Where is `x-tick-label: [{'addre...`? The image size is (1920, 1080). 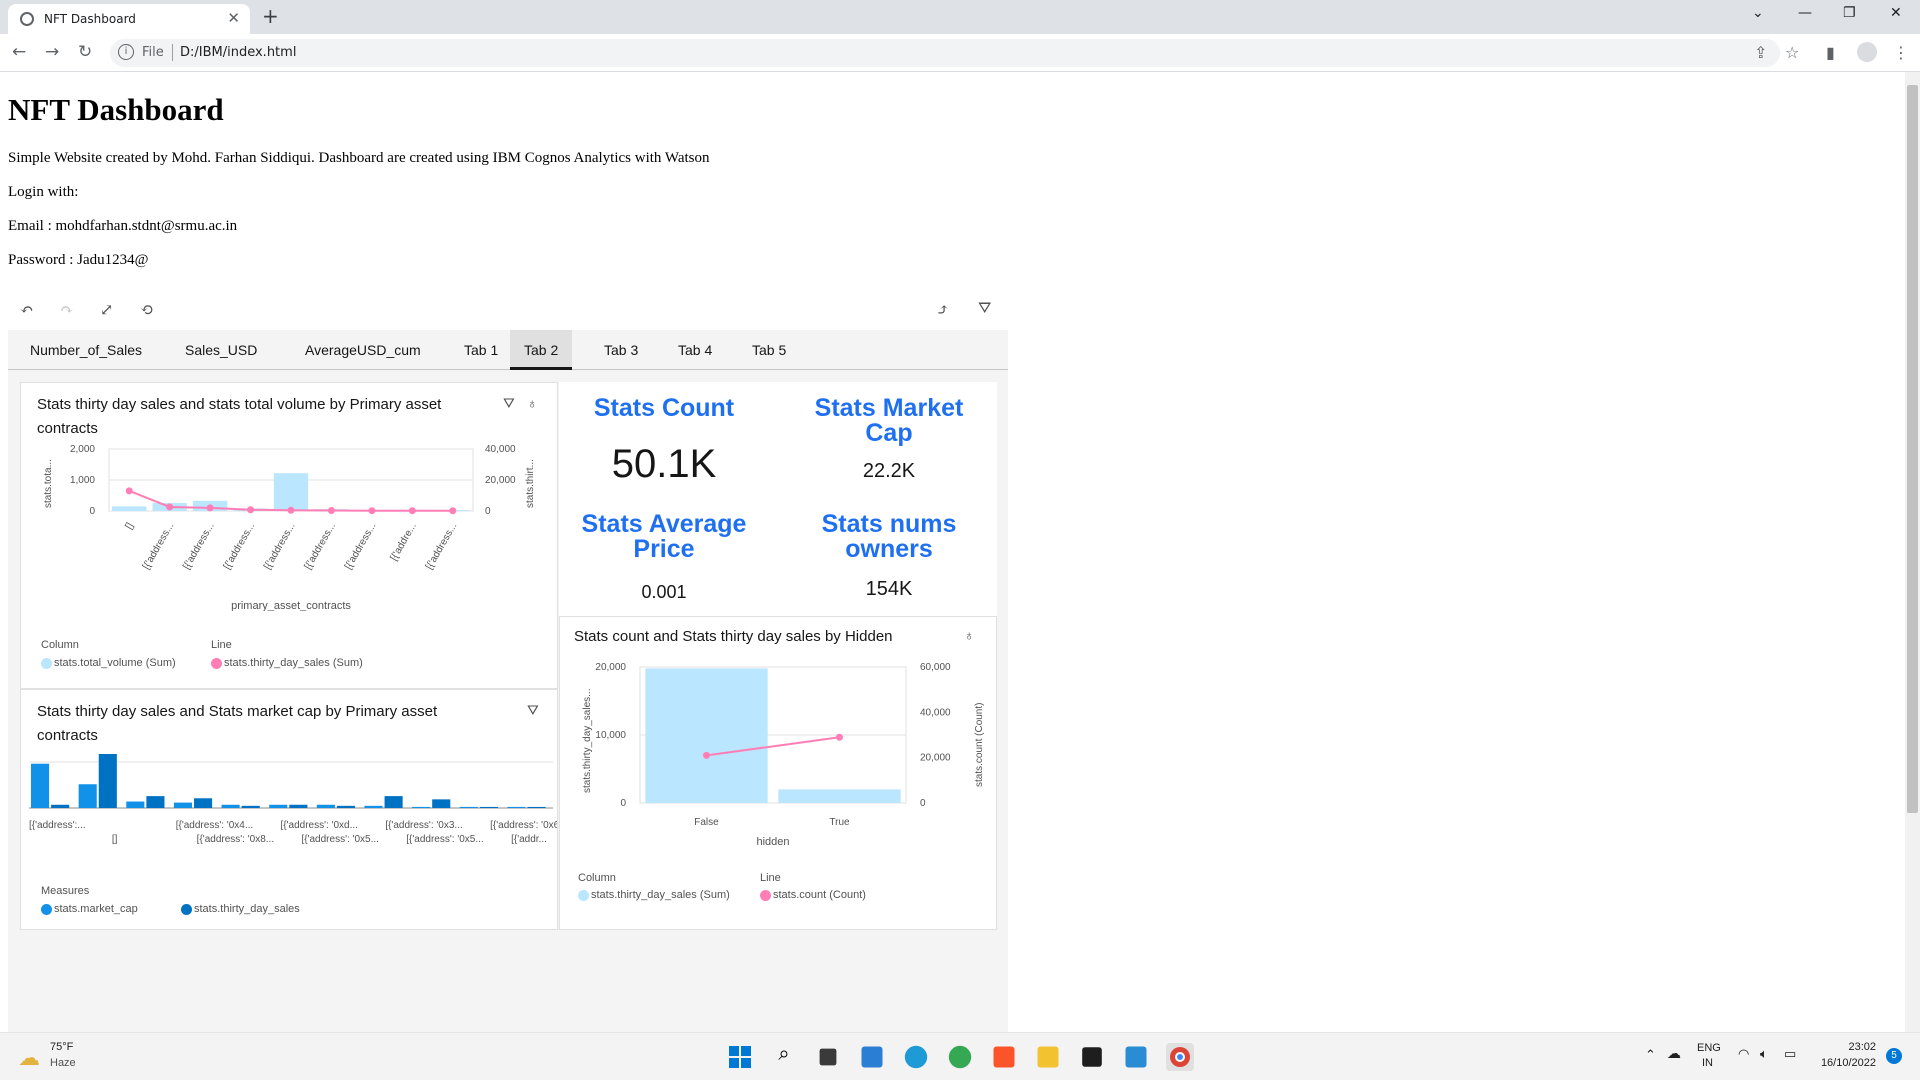 x-tick-label: [{'addre... is located at coordinates (403, 542).